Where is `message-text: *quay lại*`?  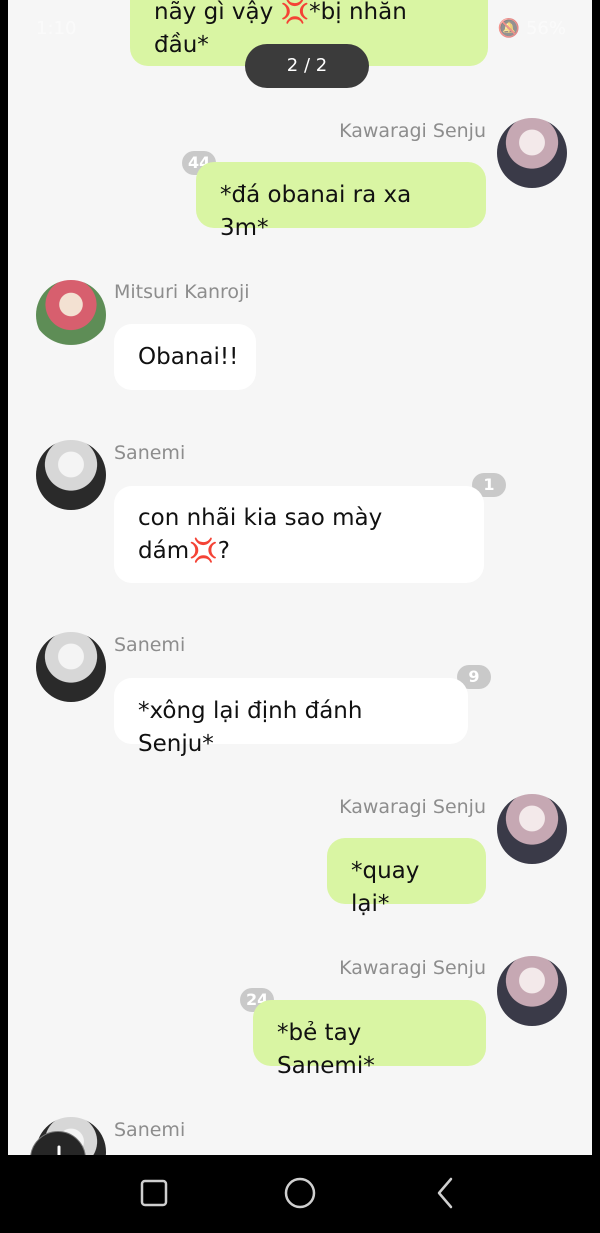 message-text: *quay lại* is located at coordinates (385, 887).